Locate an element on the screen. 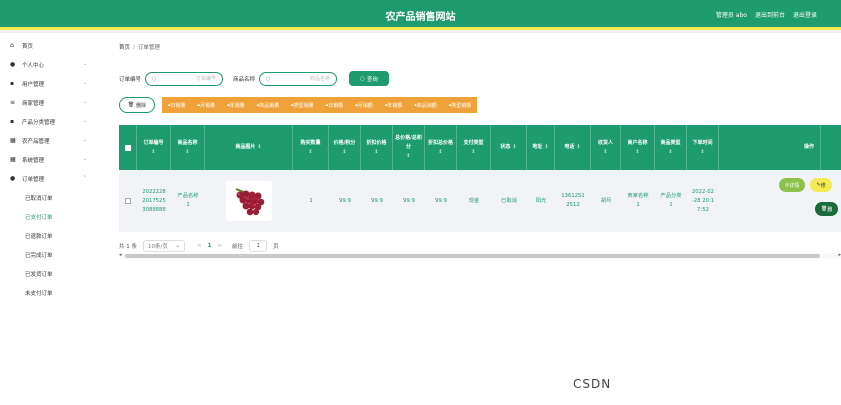 Image resolution: width=841 pixels, height=405 pixels. logout-link: 退出登录 is located at coordinates (805, 14).